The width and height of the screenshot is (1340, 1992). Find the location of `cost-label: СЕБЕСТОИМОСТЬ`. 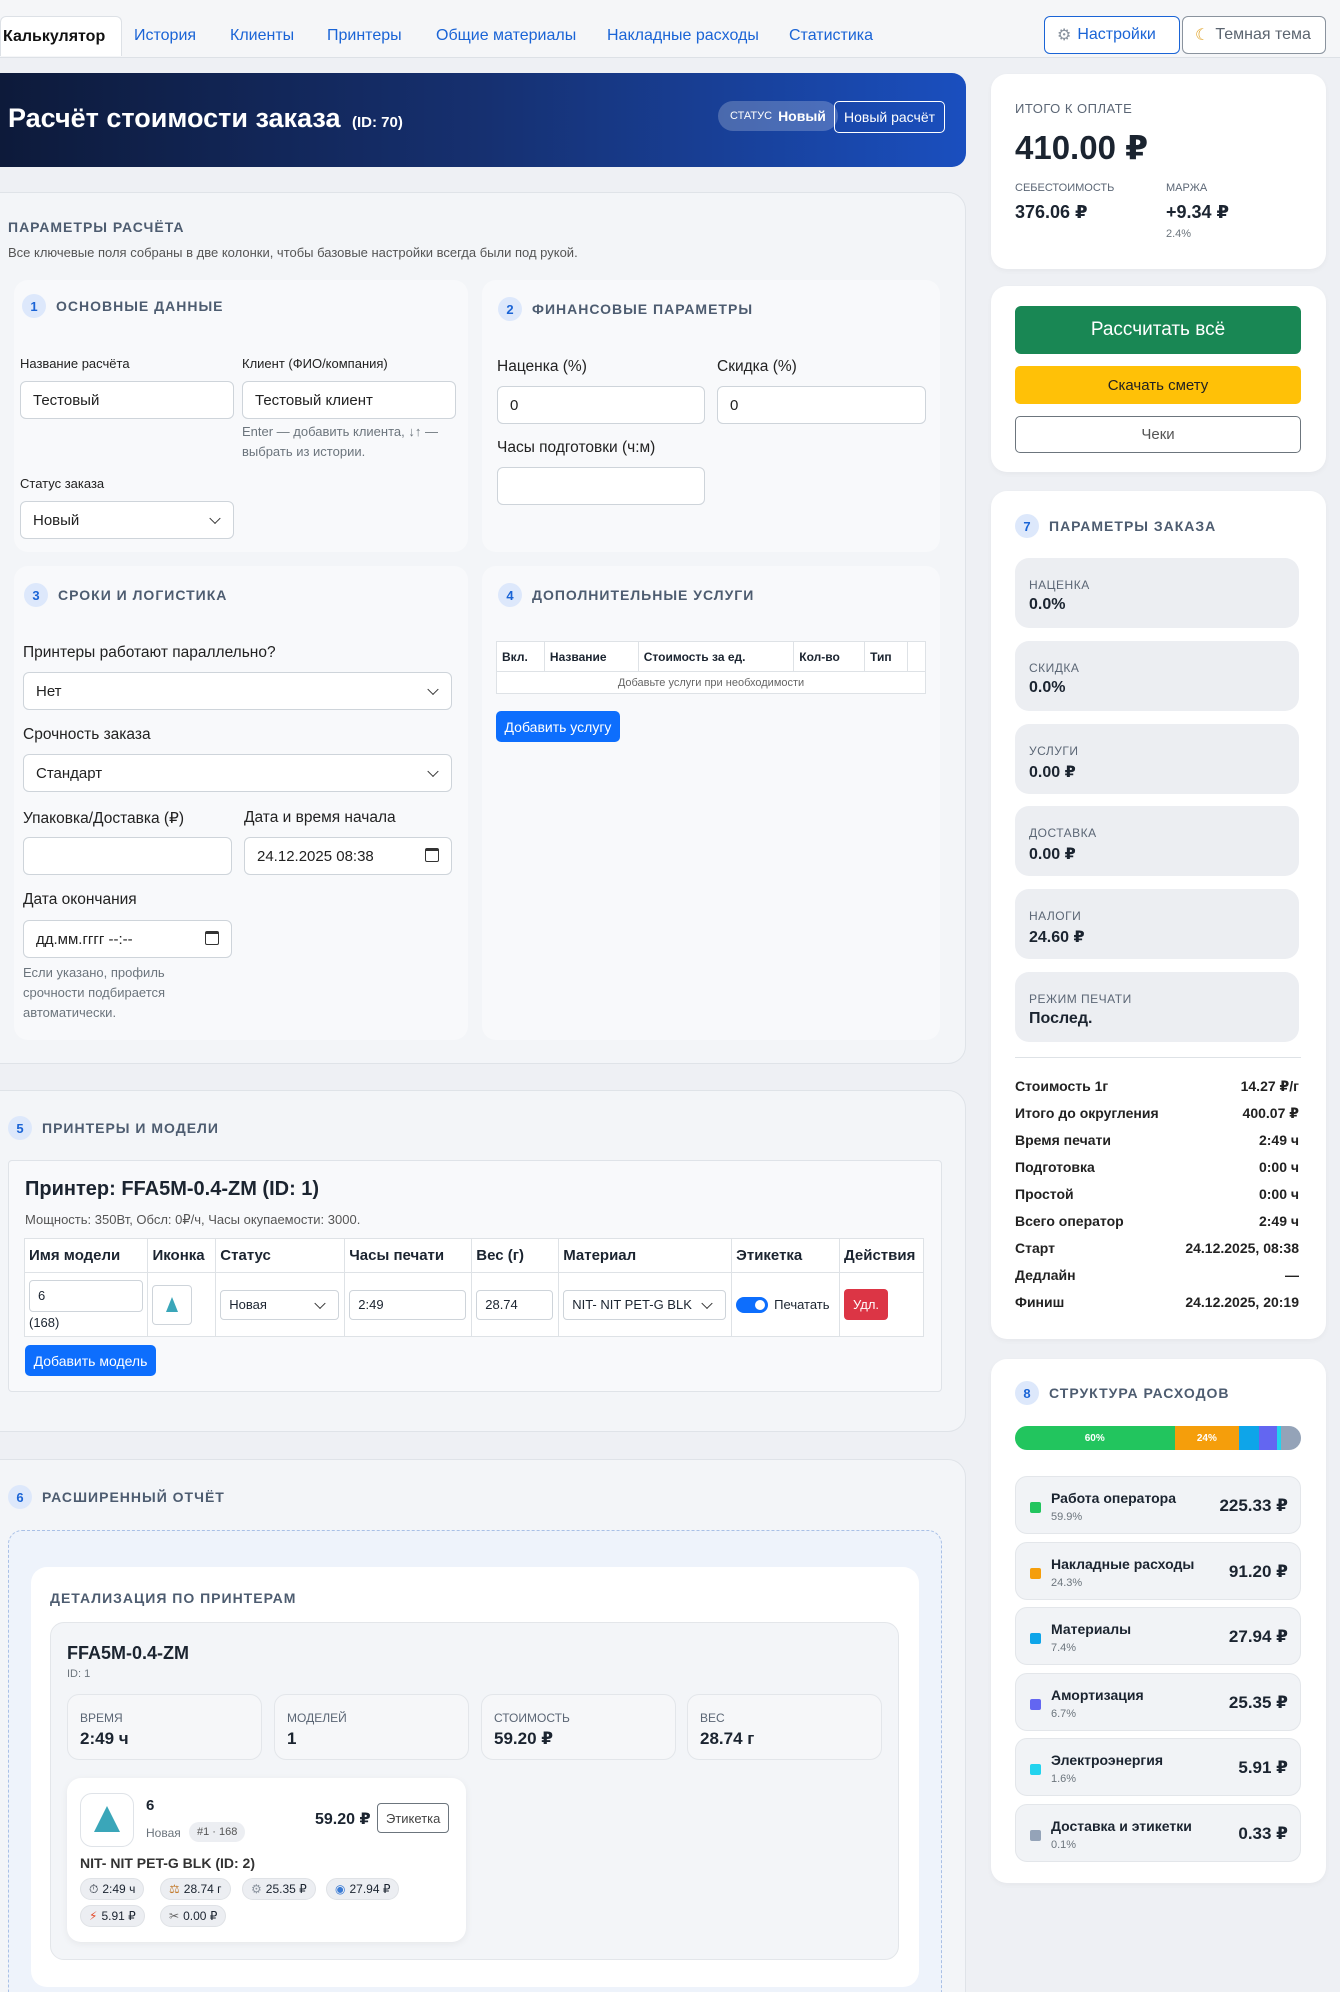

cost-label: СЕБЕСТОИМОСТЬ is located at coordinates (1065, 188).